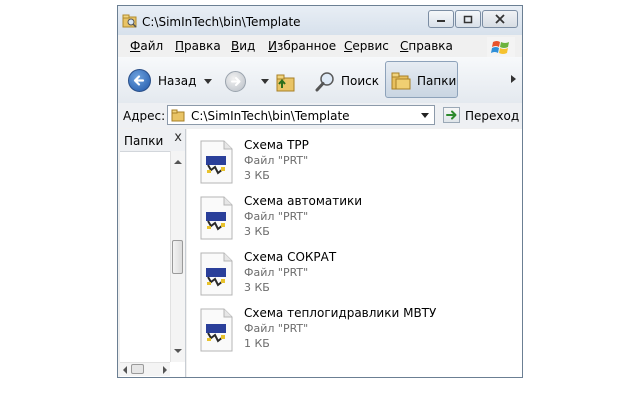  What do you see at coordinates (146, 46) in the screenshot?
I see `menu-file: Файл` at bounding box center [146, 46].